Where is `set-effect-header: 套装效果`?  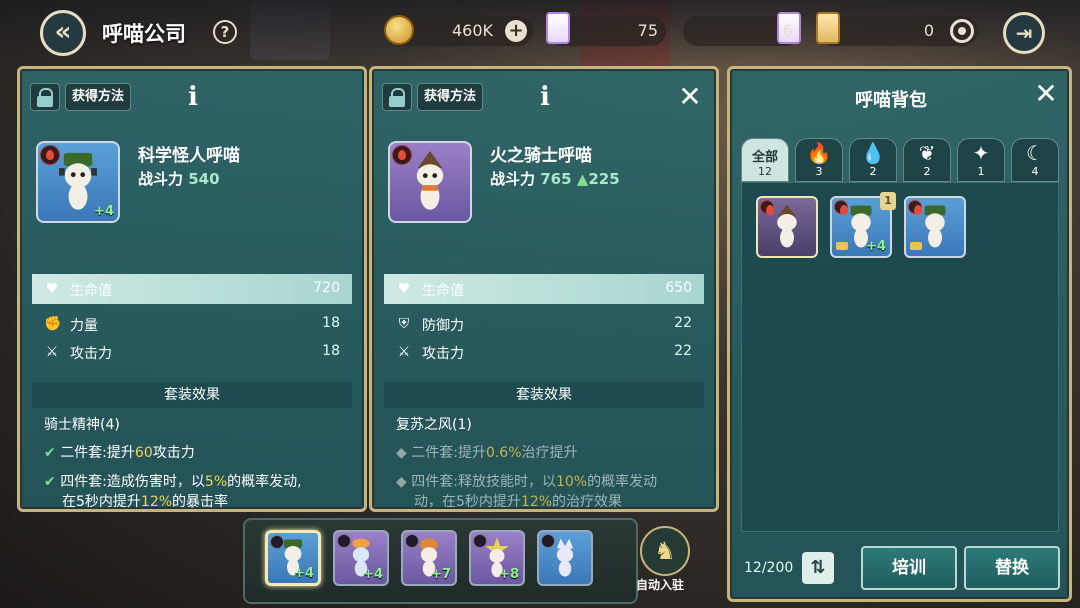 set-effect-header: 套装效果 is located at coordinates (192, 395).